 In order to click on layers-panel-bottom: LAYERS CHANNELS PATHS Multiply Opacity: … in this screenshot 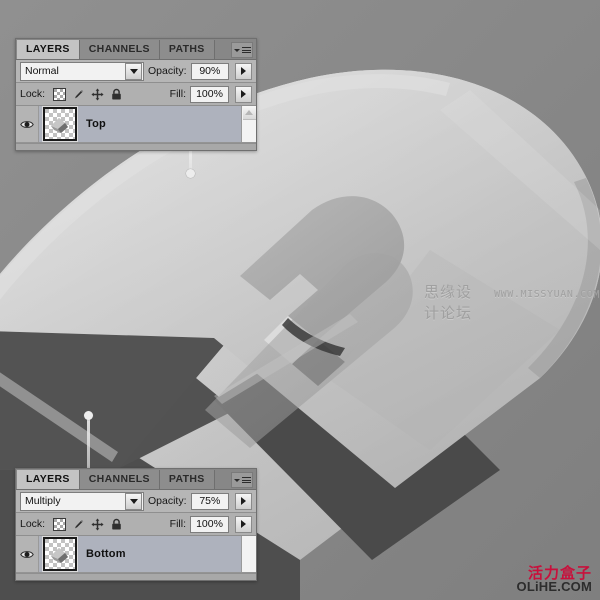, I will do `click(136, 524)`.